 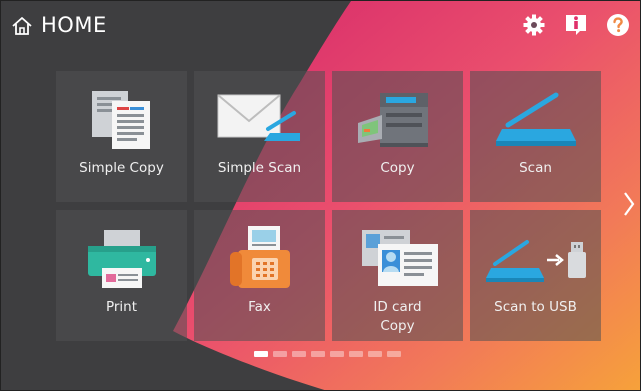 I want to click on gear-icon, so click(x=534, y=25).